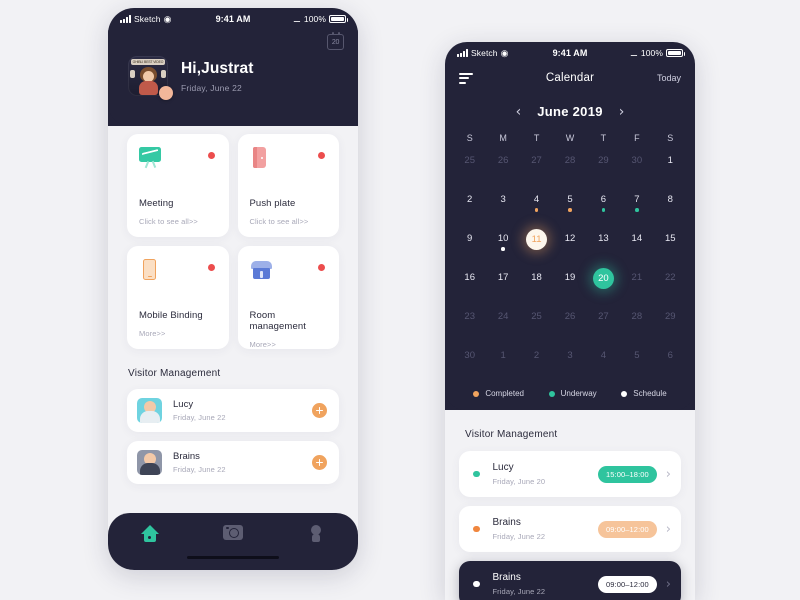  What do you see at coordinates (149, 533) in the screenshot?
I see `tab-home` at bounding box center [149, 533].